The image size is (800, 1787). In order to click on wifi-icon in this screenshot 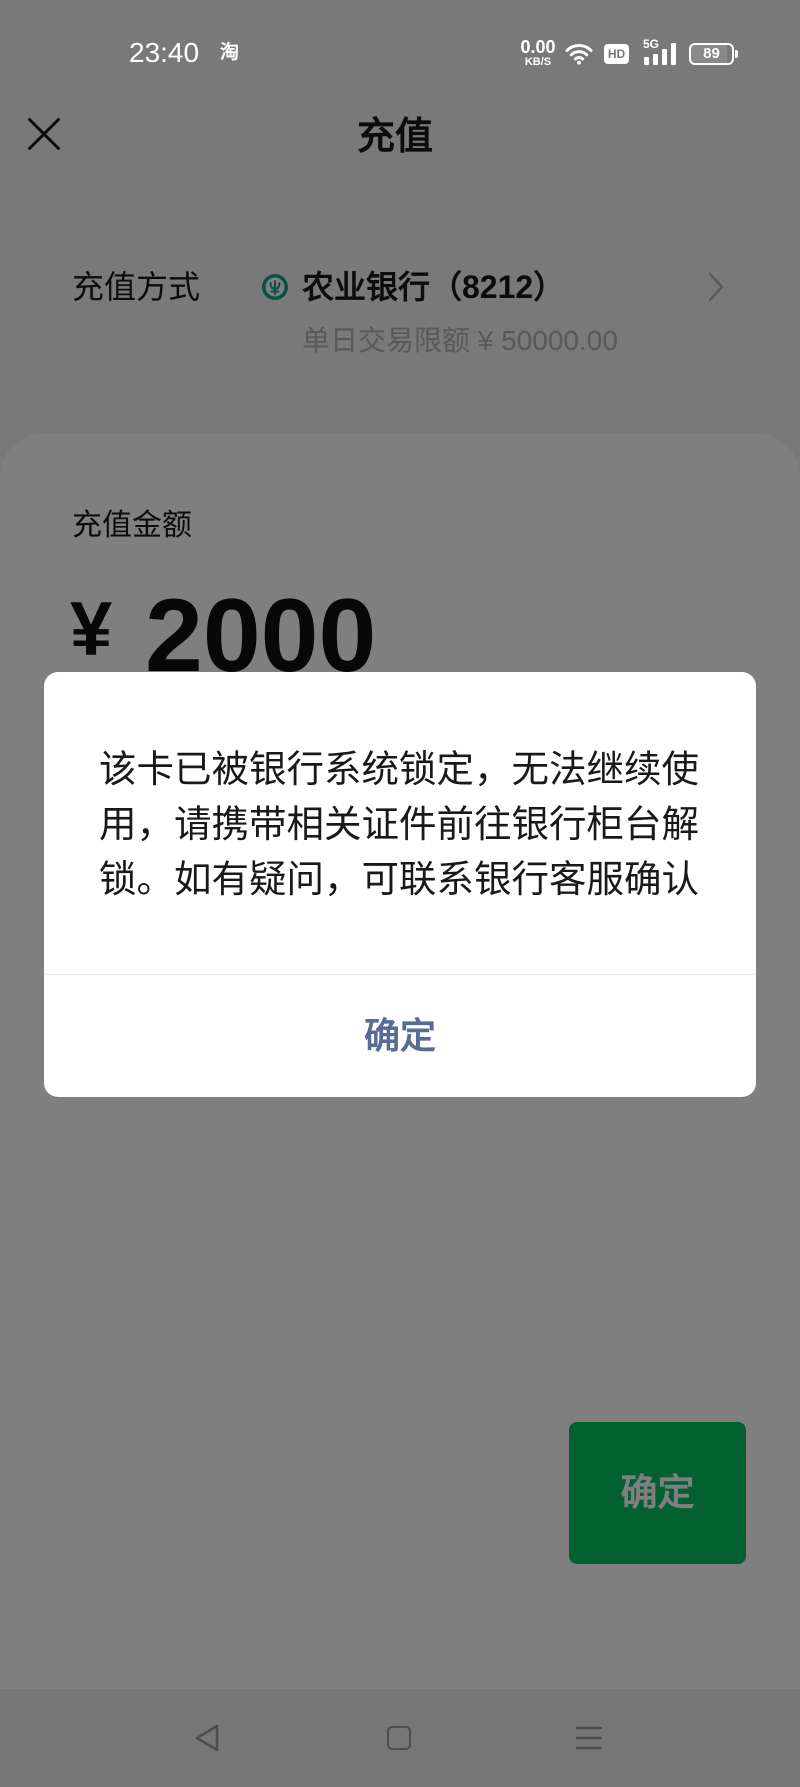, I will do `click(579, 54)`.